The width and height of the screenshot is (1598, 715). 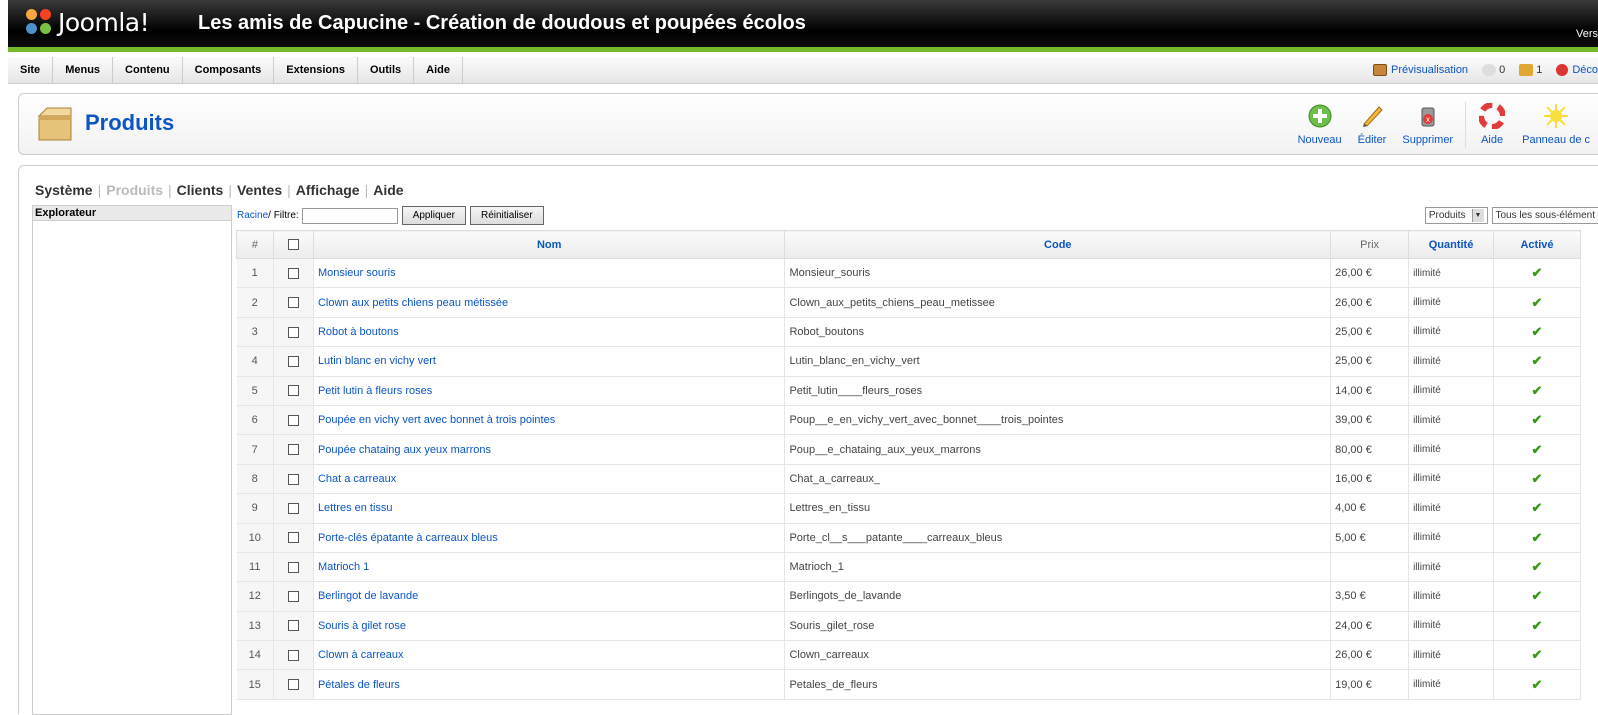 I want to click on col-quantity-header: Quantité, so click(x=1451, y=245).